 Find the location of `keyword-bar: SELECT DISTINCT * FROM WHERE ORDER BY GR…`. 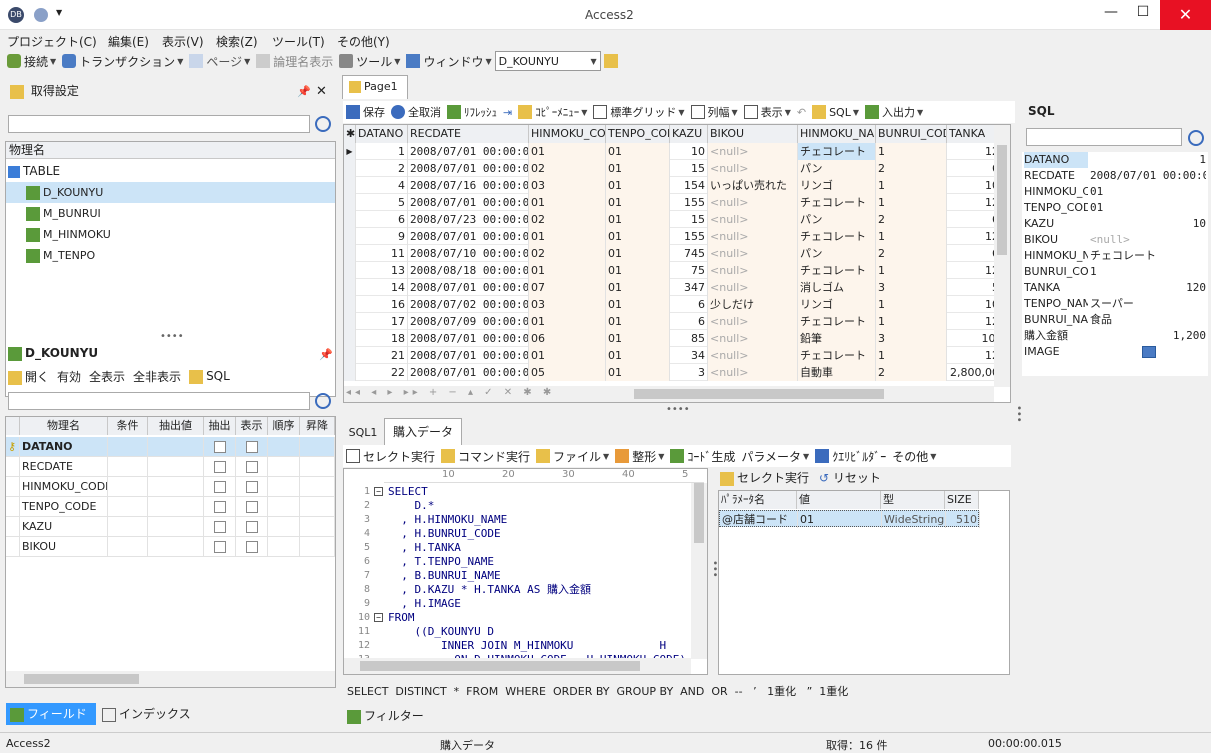

keyword-bar: SELECT DISTINCT * FROM WHERE ORDER BY GR… is located at coordinates (597, 691).